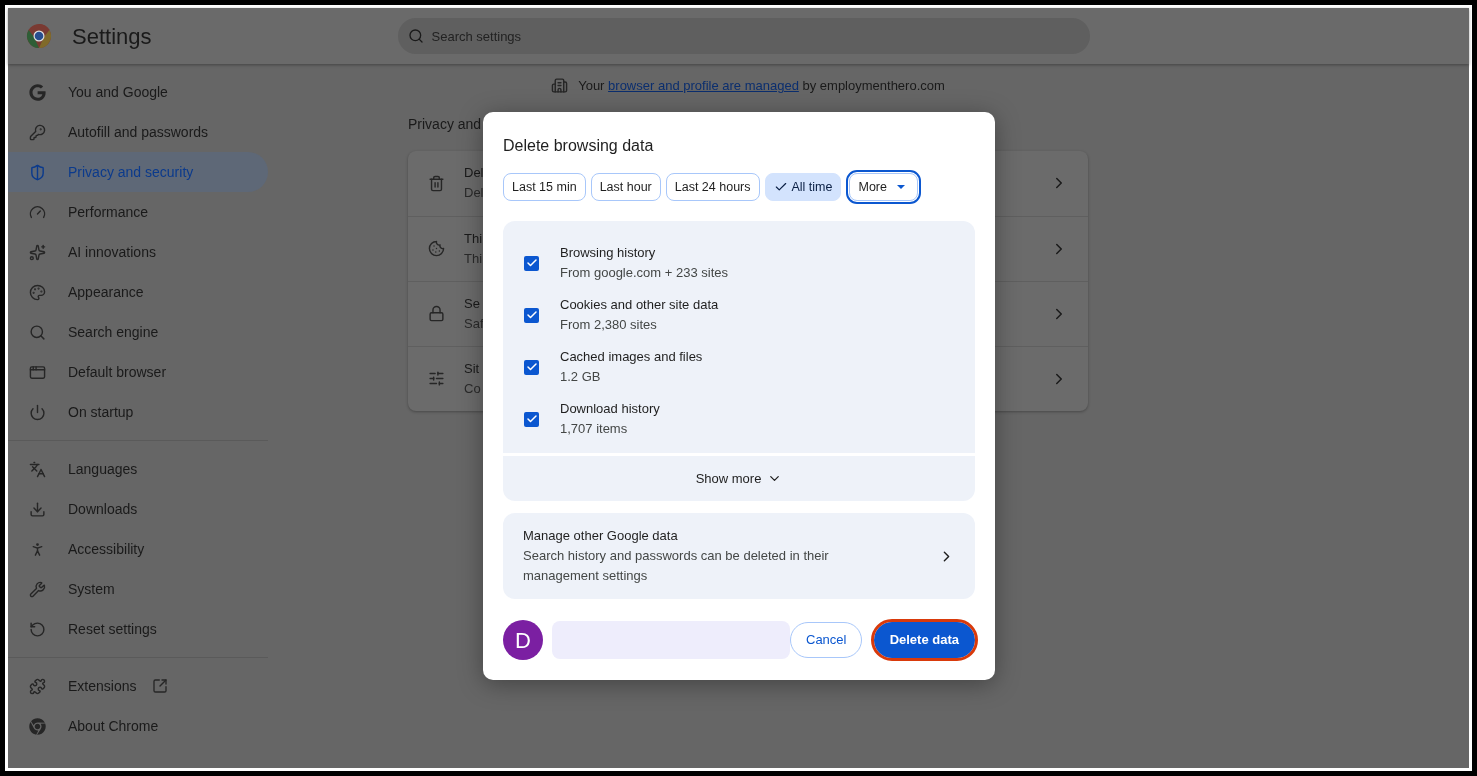  Describe the element at coordinates (676, 566) in the screenshot. I see `manage-detail: Search history and passwords can be deleted in their management settings` at that location.